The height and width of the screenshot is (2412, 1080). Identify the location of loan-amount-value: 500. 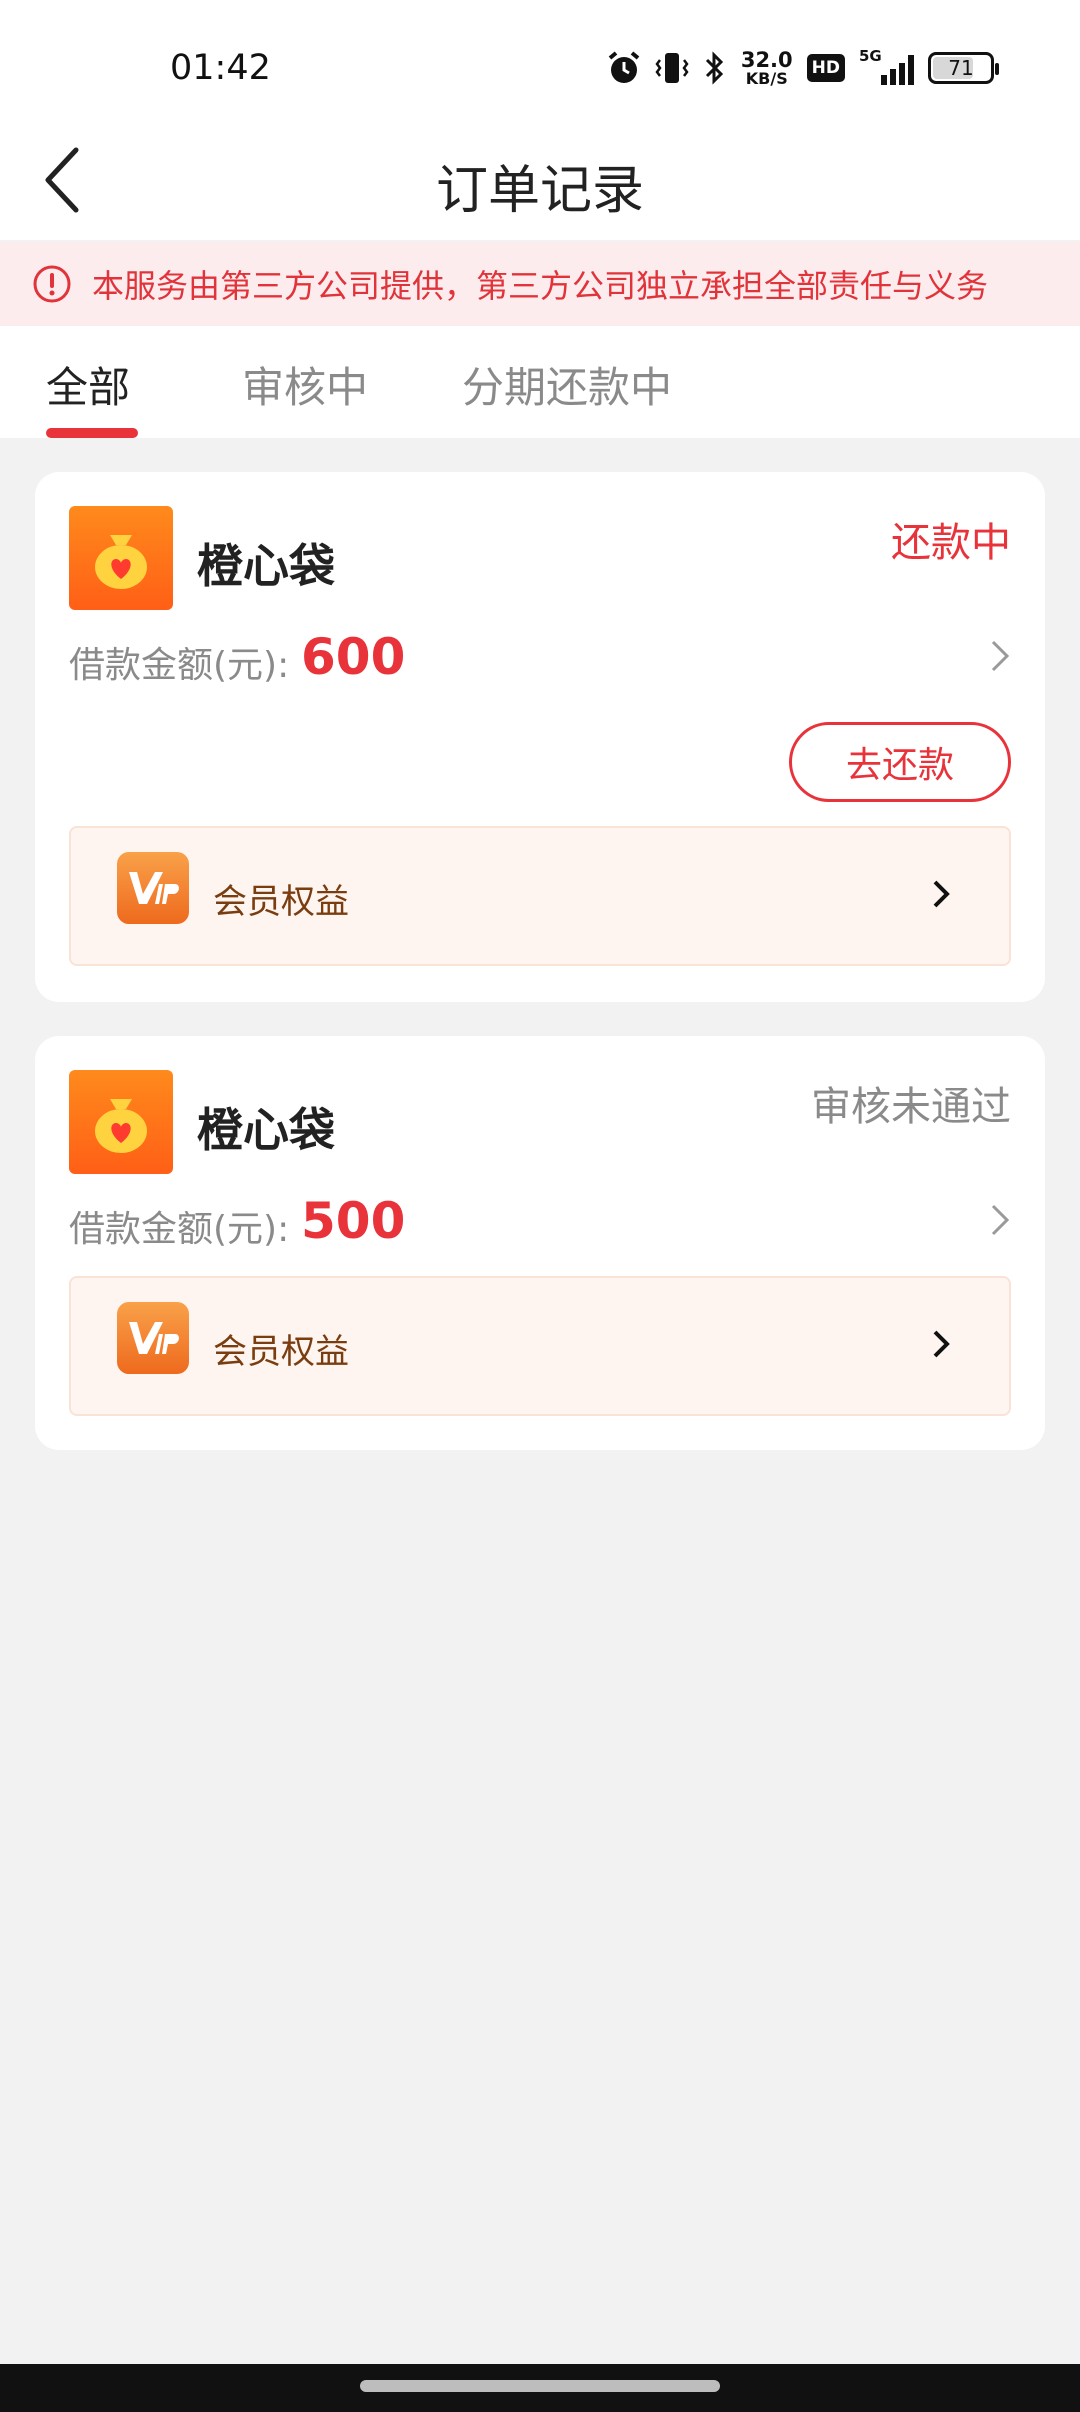
(353, 1221).